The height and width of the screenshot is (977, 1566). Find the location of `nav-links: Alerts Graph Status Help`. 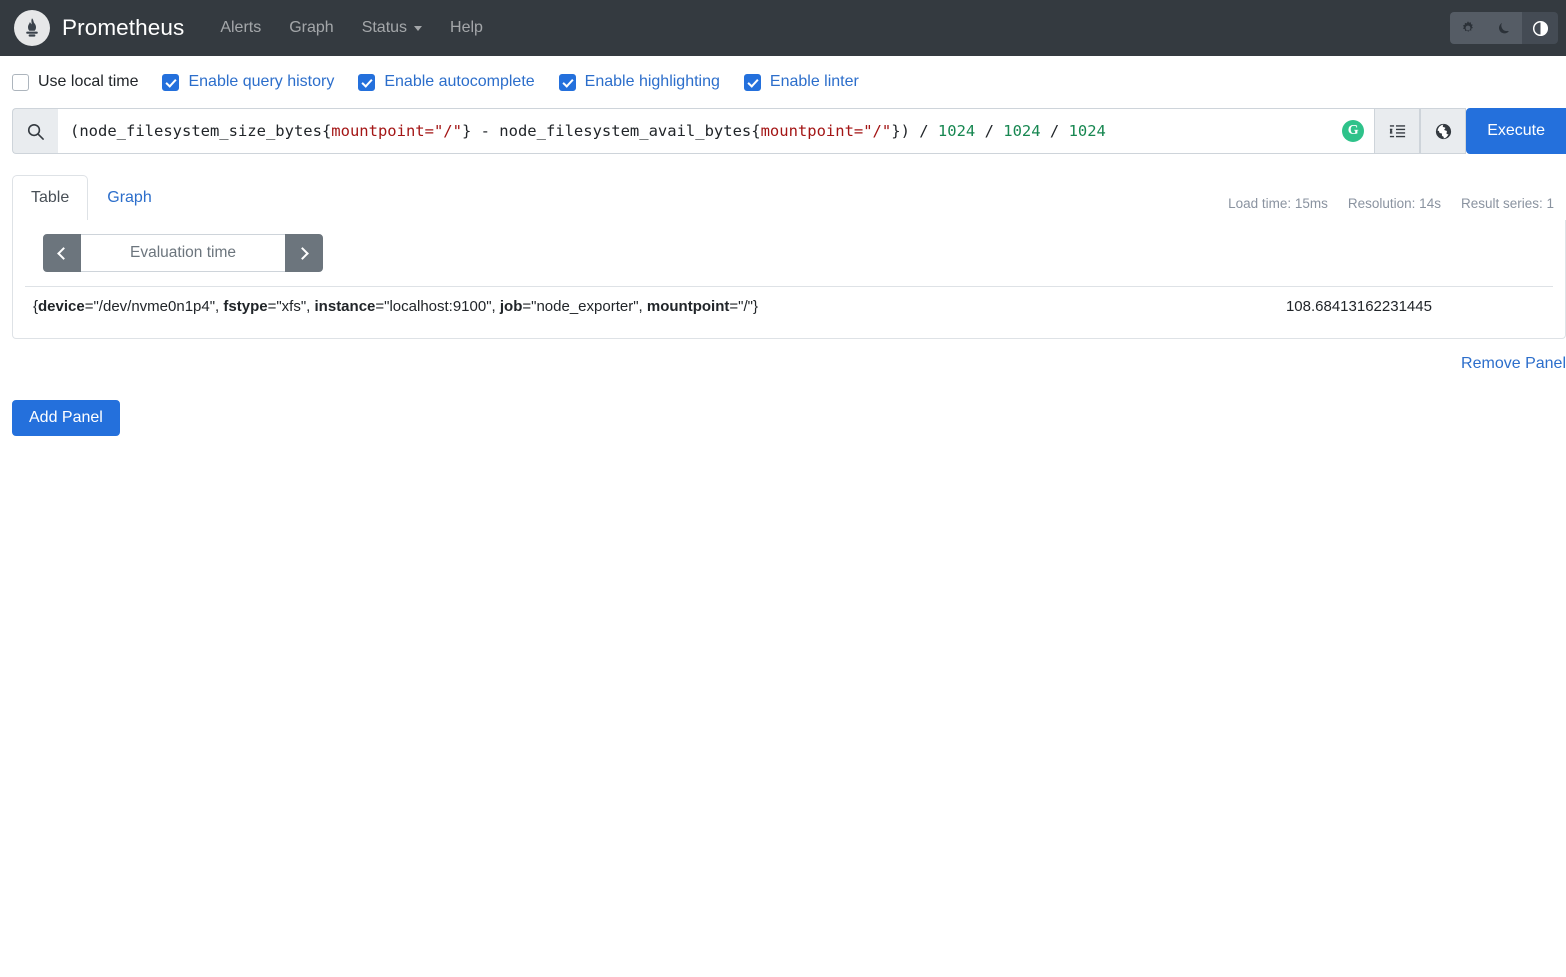

nav-links: Alerts Graph Status Help is located at coordinates (351, 28).